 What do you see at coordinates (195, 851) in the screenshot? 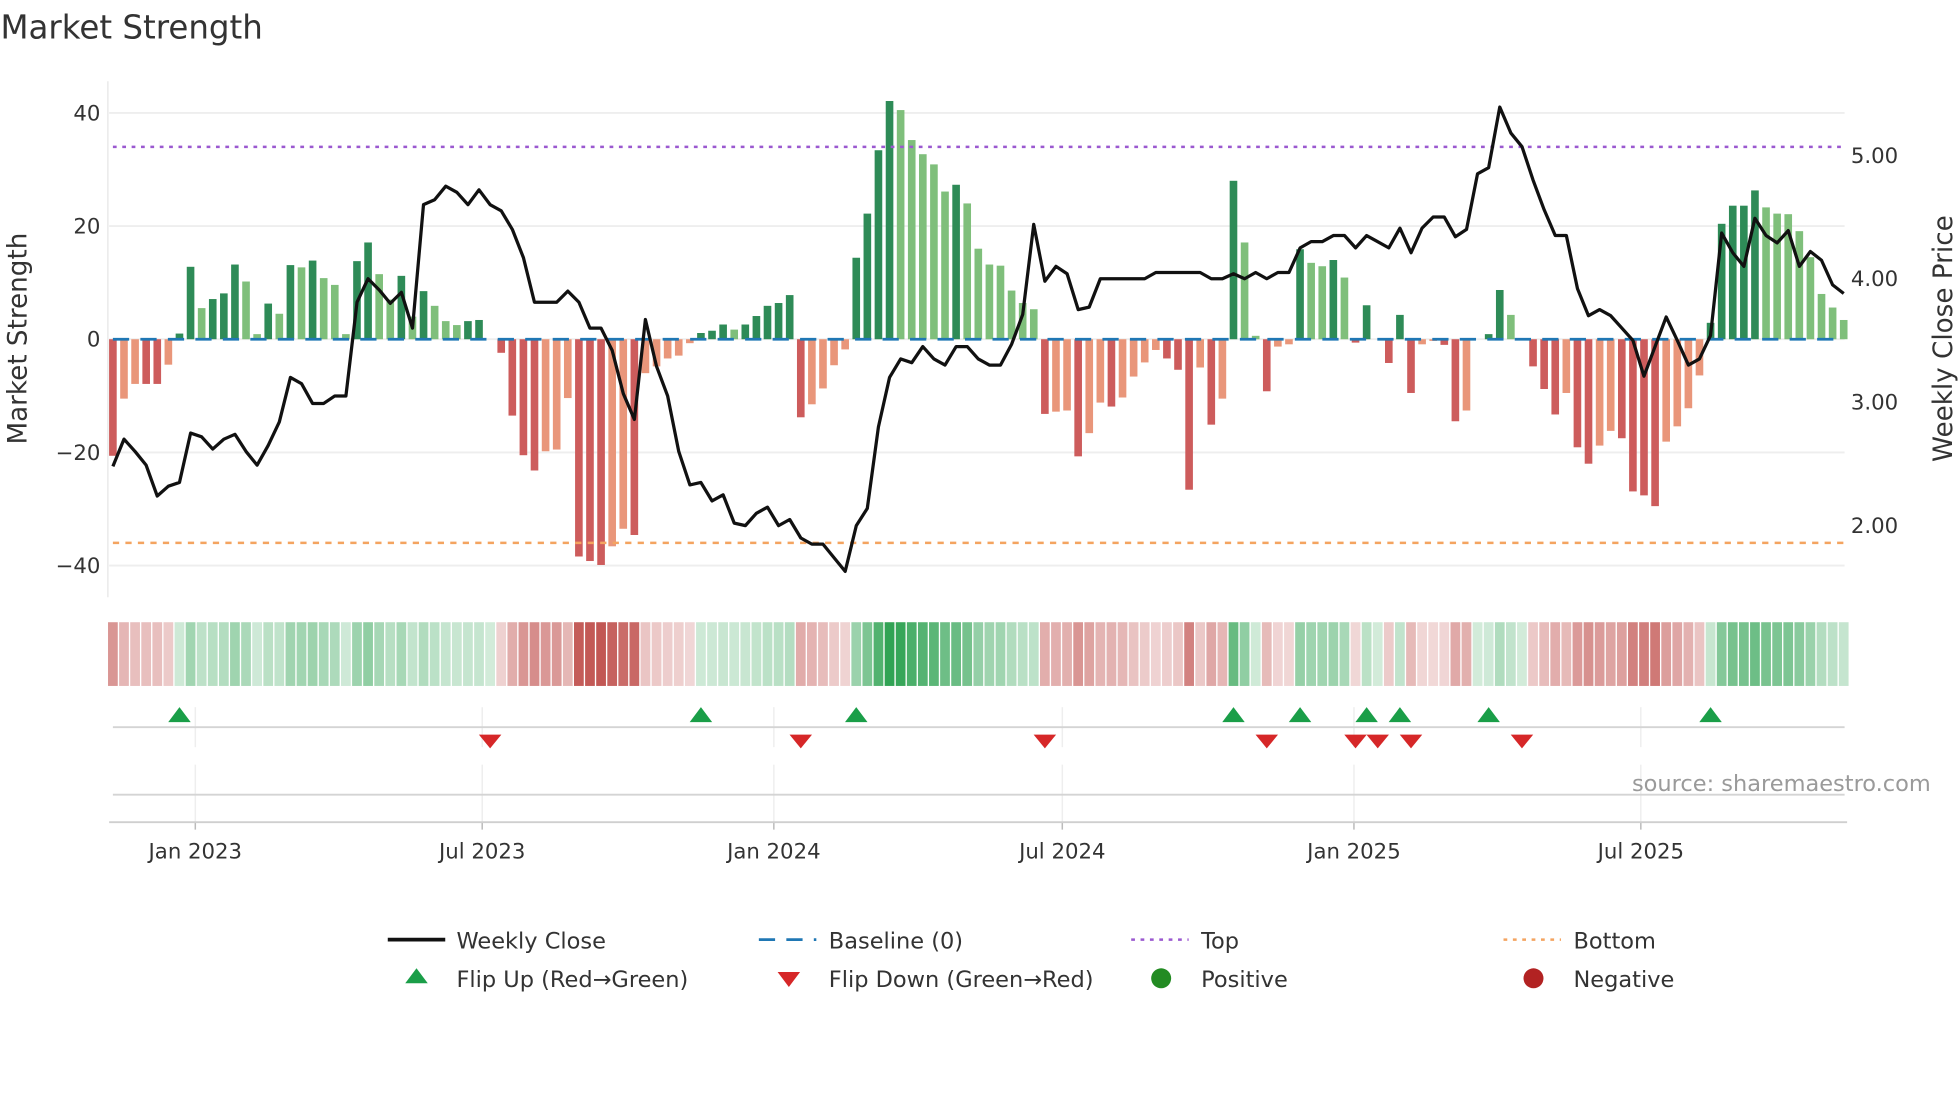
I see `x-tick-label: Jan 2023` at bounding box center [195, 851].